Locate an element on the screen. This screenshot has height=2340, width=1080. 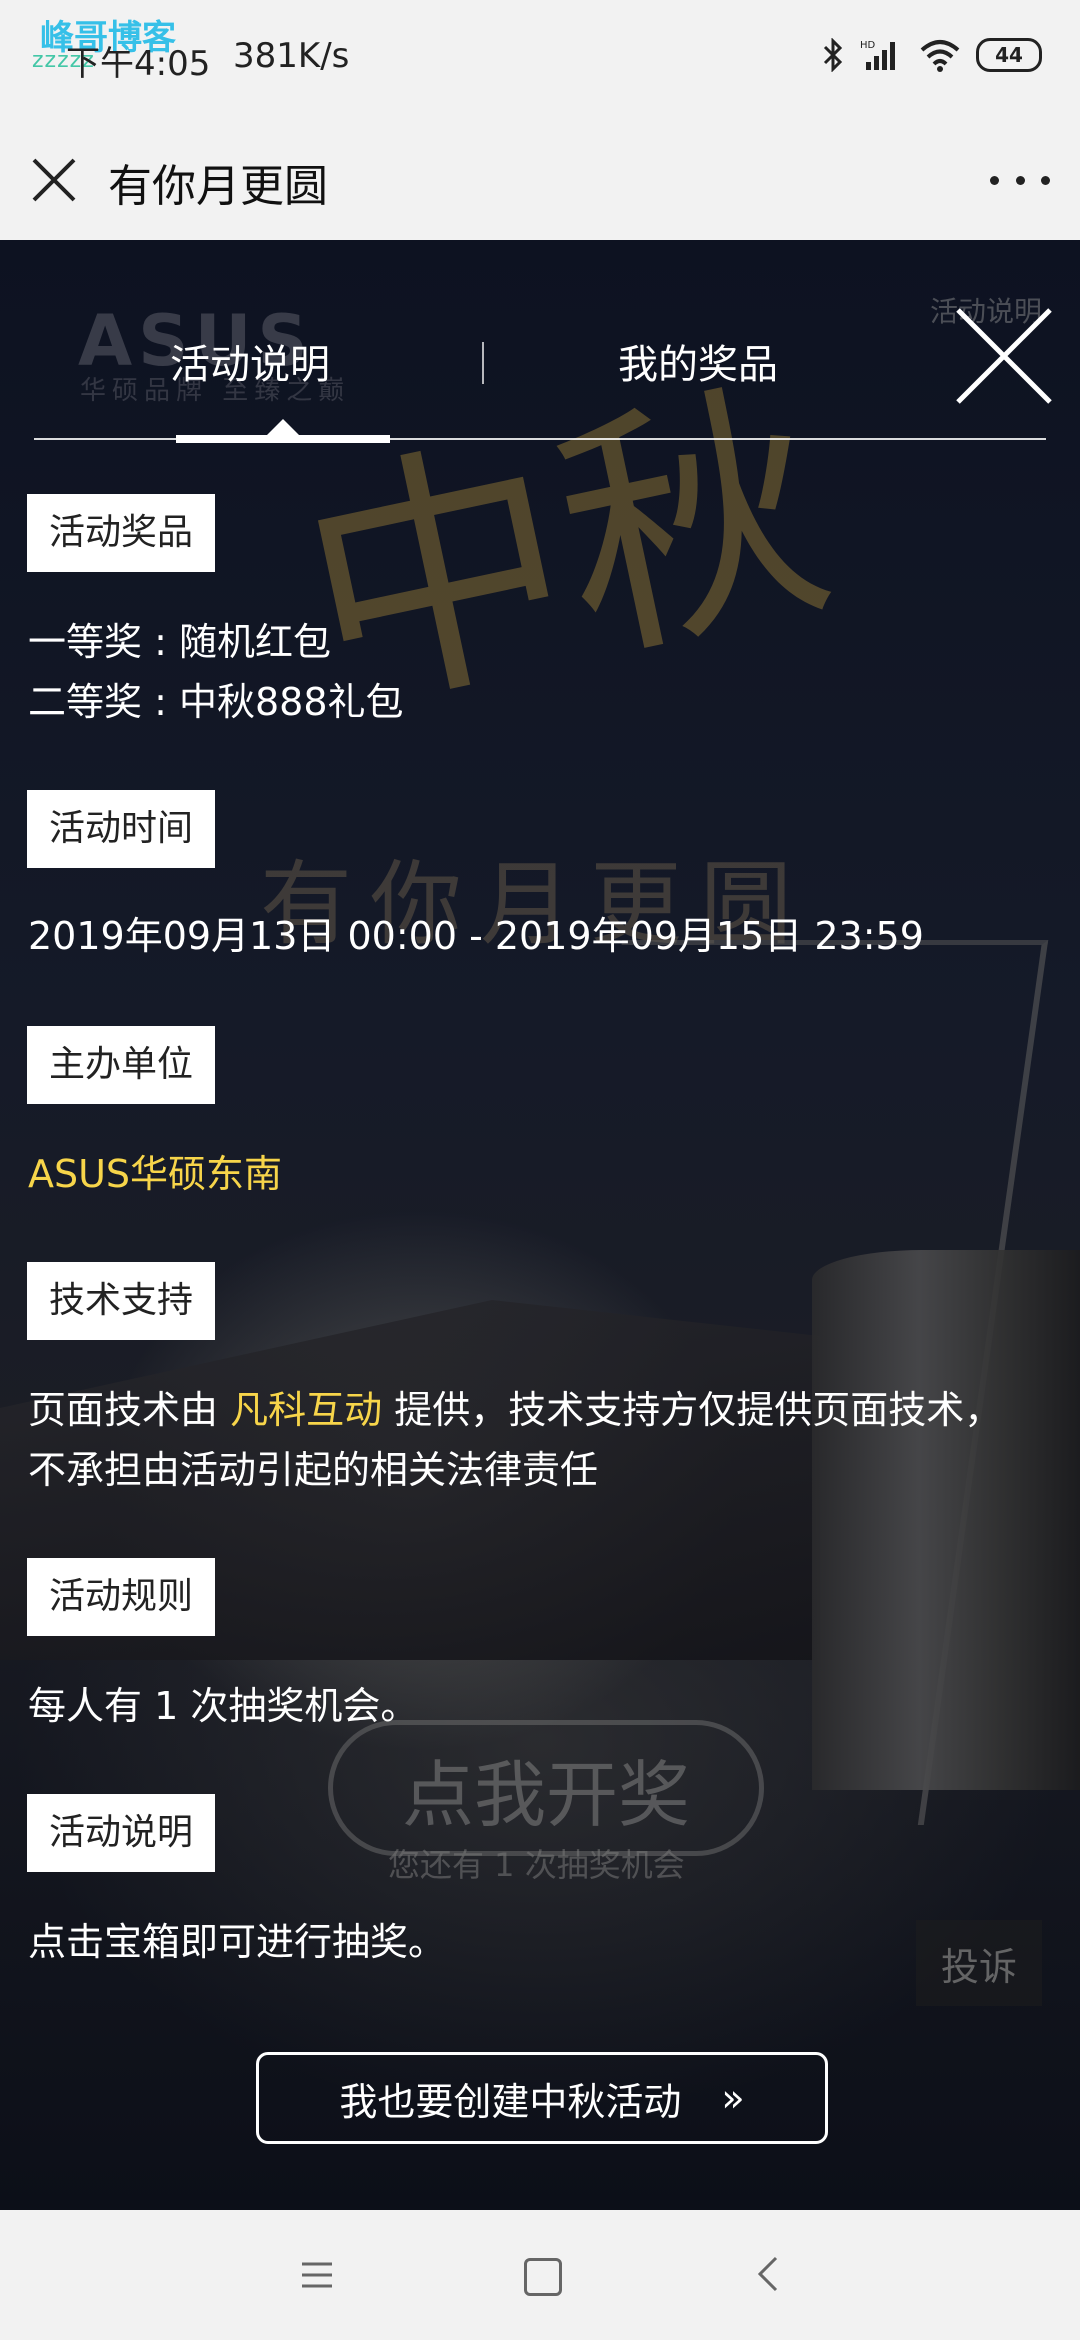
close-icon is located at coordinates (54, 180).